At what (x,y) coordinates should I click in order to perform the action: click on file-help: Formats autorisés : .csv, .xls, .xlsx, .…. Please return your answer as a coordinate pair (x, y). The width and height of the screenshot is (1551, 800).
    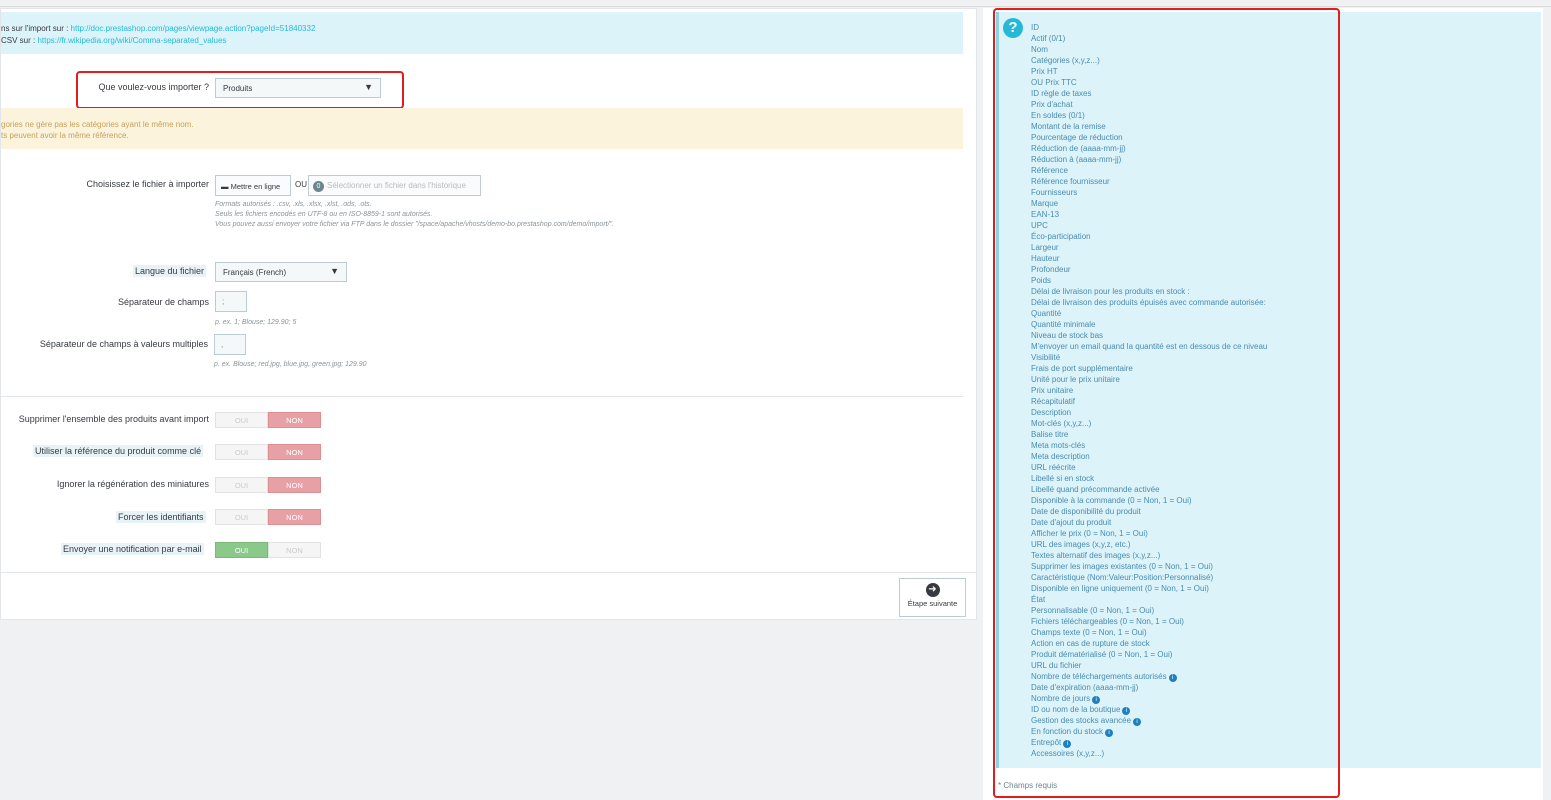
    Looking at the image, I should click on (414, 215).